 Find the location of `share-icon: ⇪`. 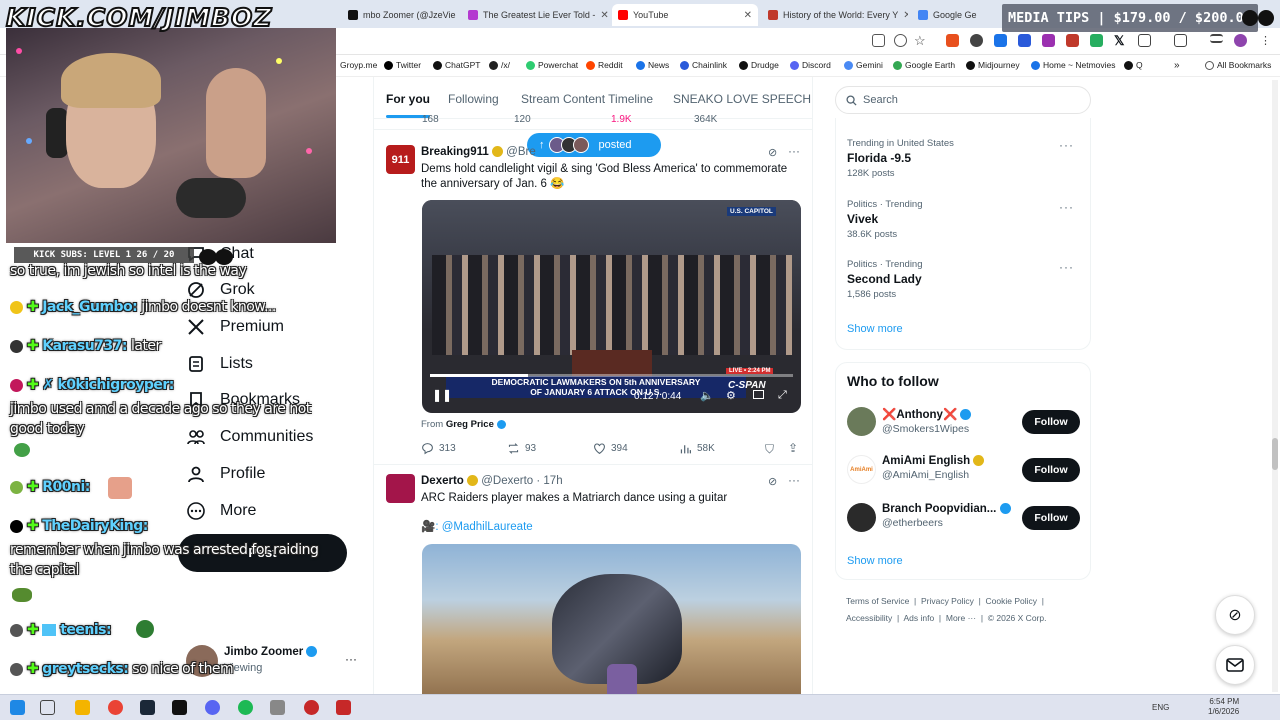

share-icon: ⇪ is located at coordinates (793, 448).